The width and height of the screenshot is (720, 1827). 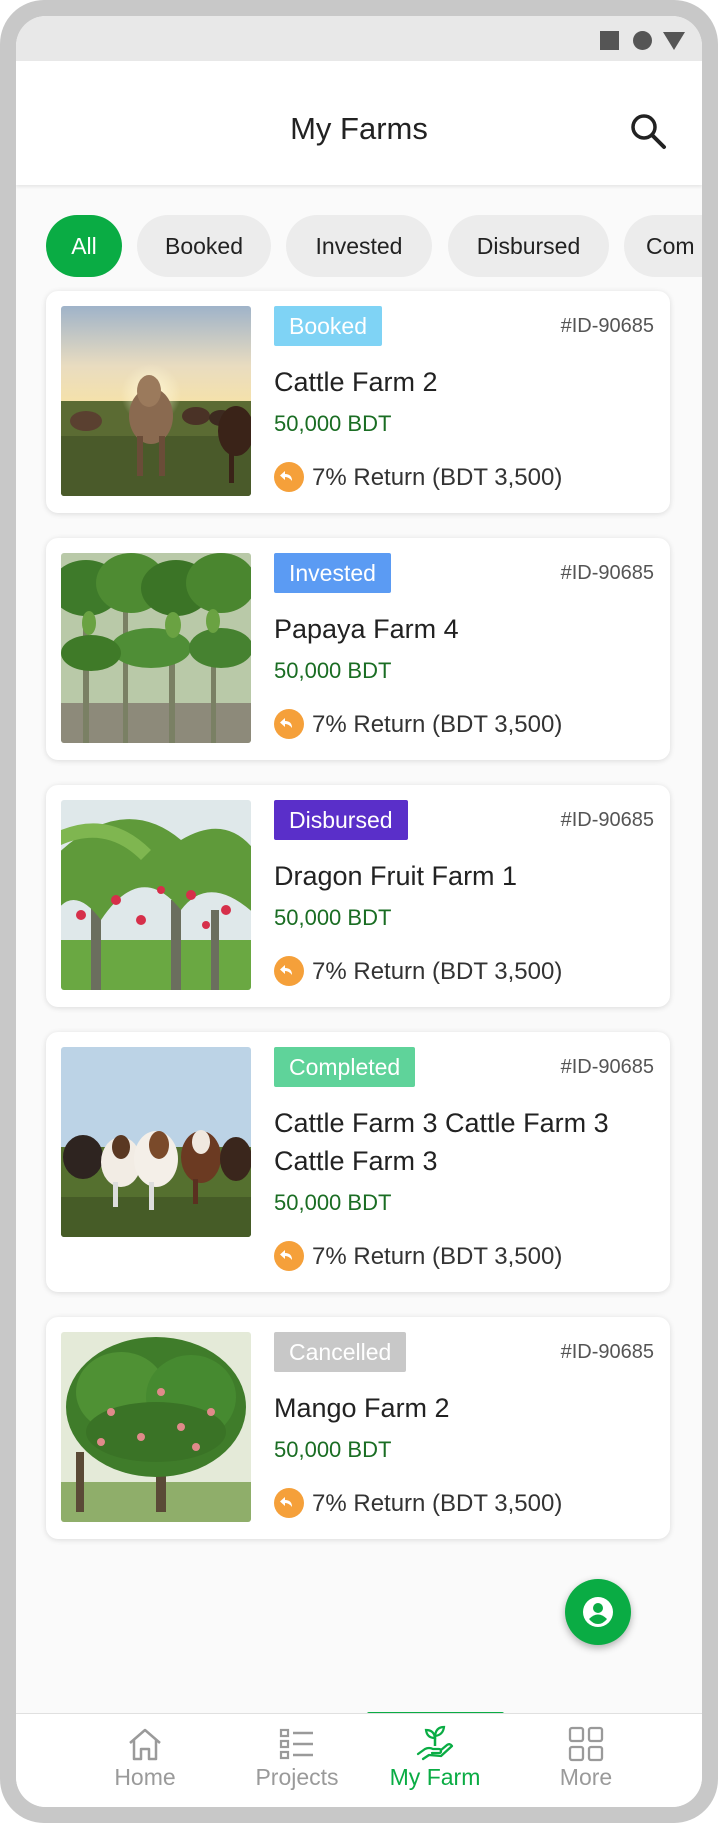 I want to click on bottom-nav: Home Projects My Farm More, so click(x=359, y=1760).